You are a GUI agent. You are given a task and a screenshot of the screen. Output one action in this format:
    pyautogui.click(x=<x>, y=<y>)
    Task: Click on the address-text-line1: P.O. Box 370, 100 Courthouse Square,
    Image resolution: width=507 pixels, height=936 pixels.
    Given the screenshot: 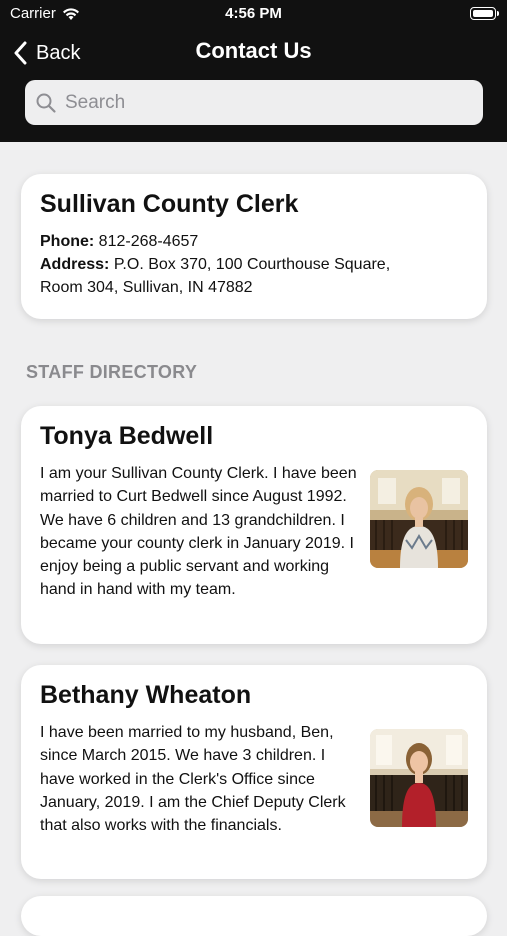 What is the action you would take?
    pyautogui.click(x=252, y=264)
    